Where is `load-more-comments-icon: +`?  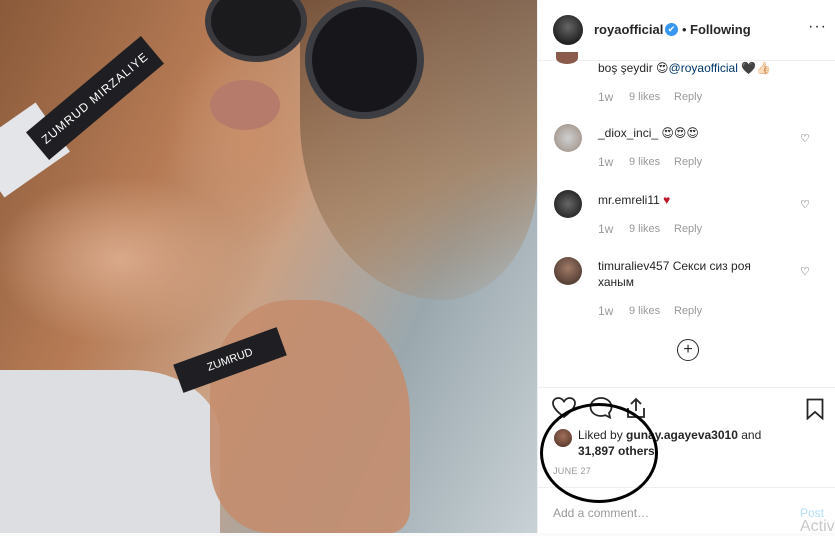
load-more-comments-icon: + is located at coordinates (688, 350).